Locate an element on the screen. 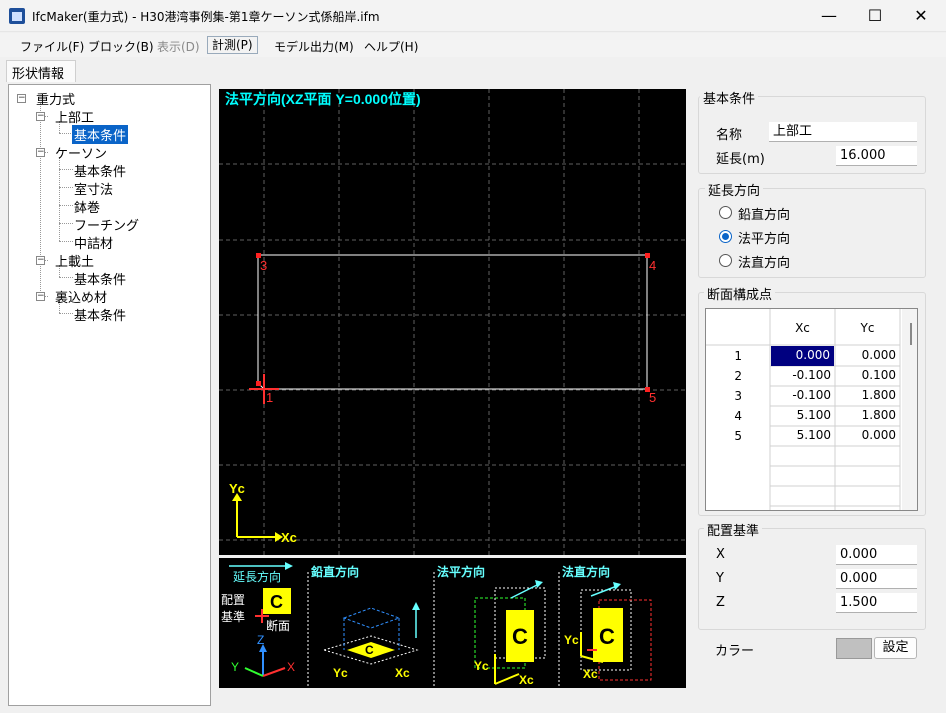 This screenshot has width=946, height=713. radio-vertical is located at coordinates (725, 212).